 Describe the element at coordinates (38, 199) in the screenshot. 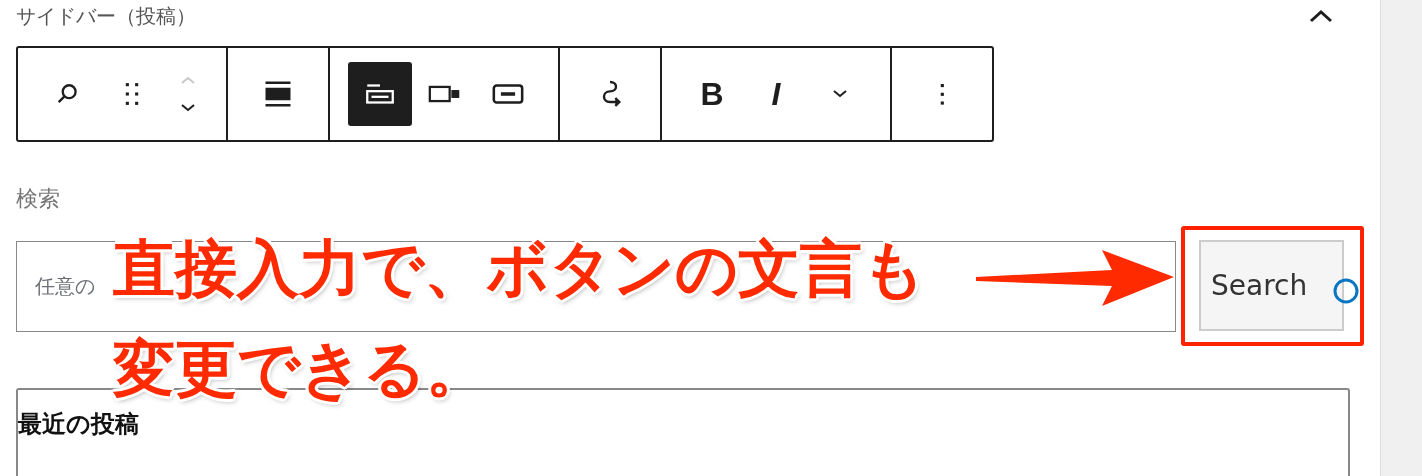

I see `search-label: 検索` at that location.